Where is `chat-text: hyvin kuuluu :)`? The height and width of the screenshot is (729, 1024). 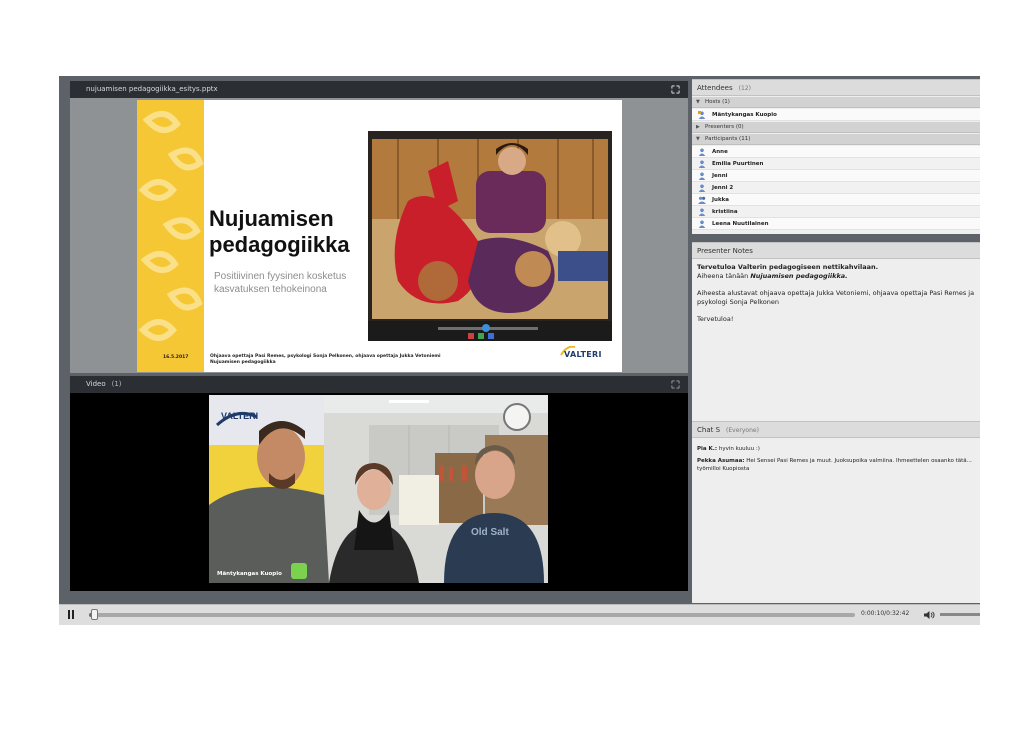
chat-text: hyvin kuuluu :) is located at coordinates (739, 449).